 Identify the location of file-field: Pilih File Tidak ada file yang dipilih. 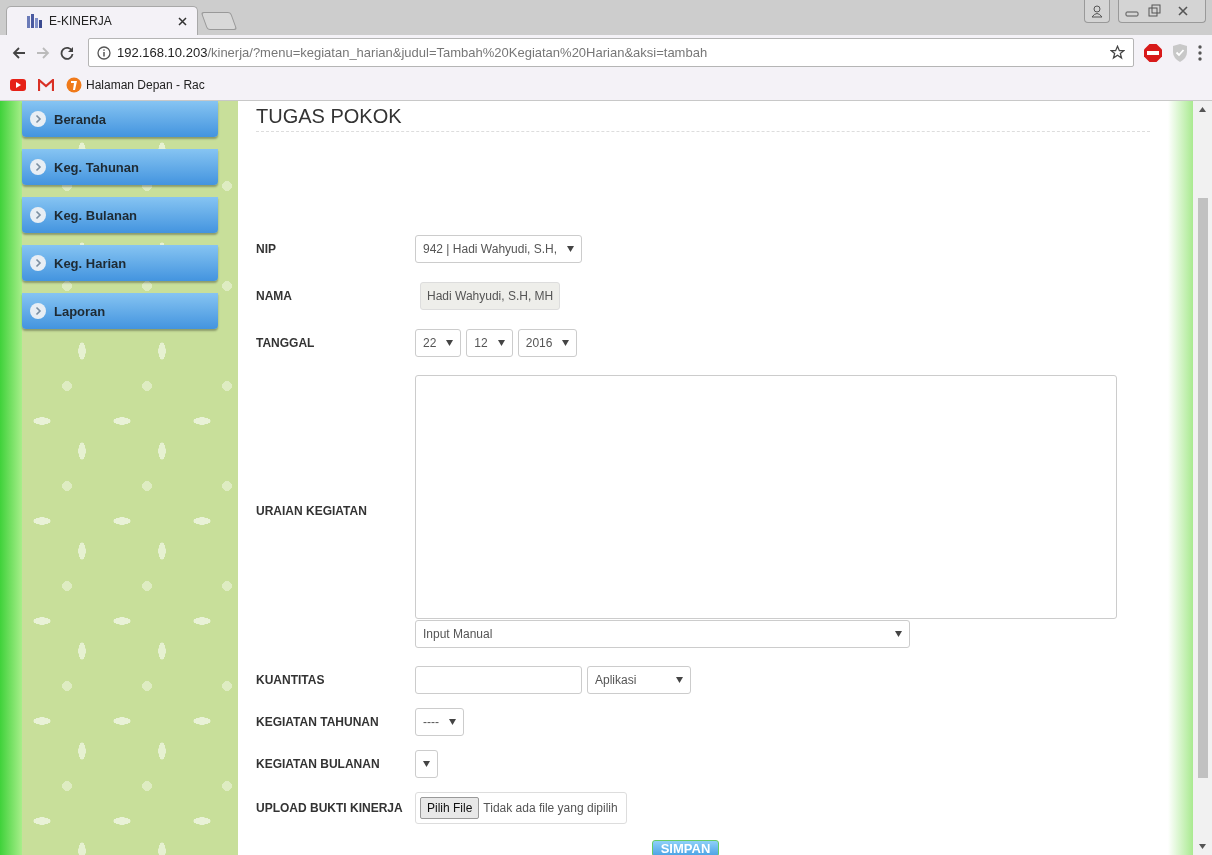
(521, 808).